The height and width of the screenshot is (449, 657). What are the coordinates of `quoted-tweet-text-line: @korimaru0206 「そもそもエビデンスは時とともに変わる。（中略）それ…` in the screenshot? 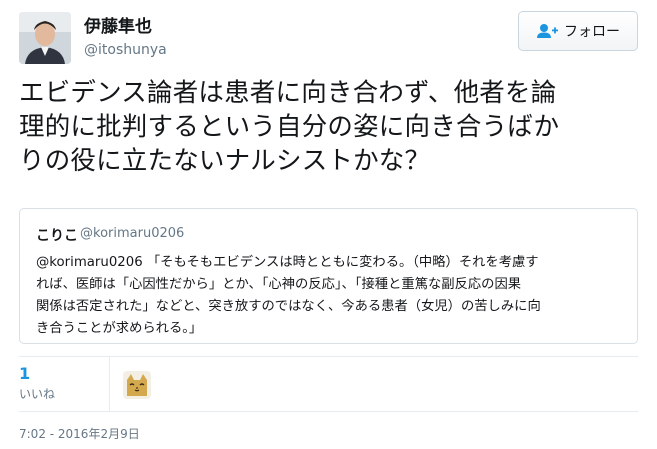 It's located at (287, 262).